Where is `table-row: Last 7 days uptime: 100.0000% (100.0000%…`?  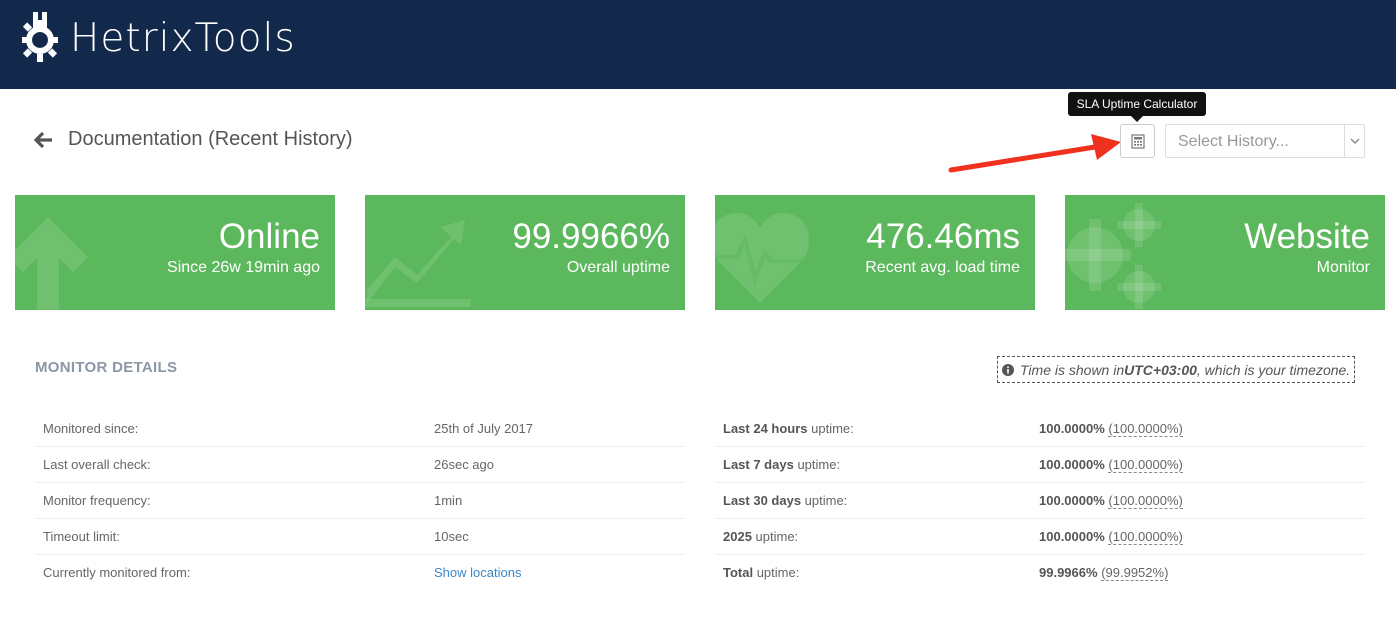
table-row: Last 7 days uptime: 100.0000% (100.0000%… is located at coordinates (1040, 464).